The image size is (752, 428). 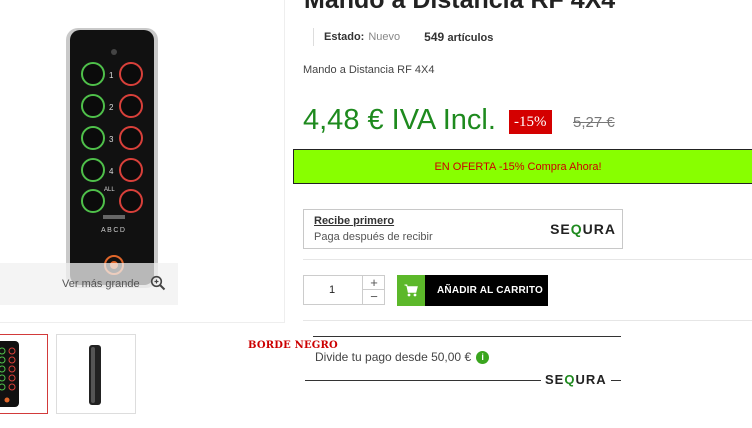 What do you see at coordinates (111, 171) in the screenshot?
I see `remote-label-4: 4` at bounding box center [111, 171].